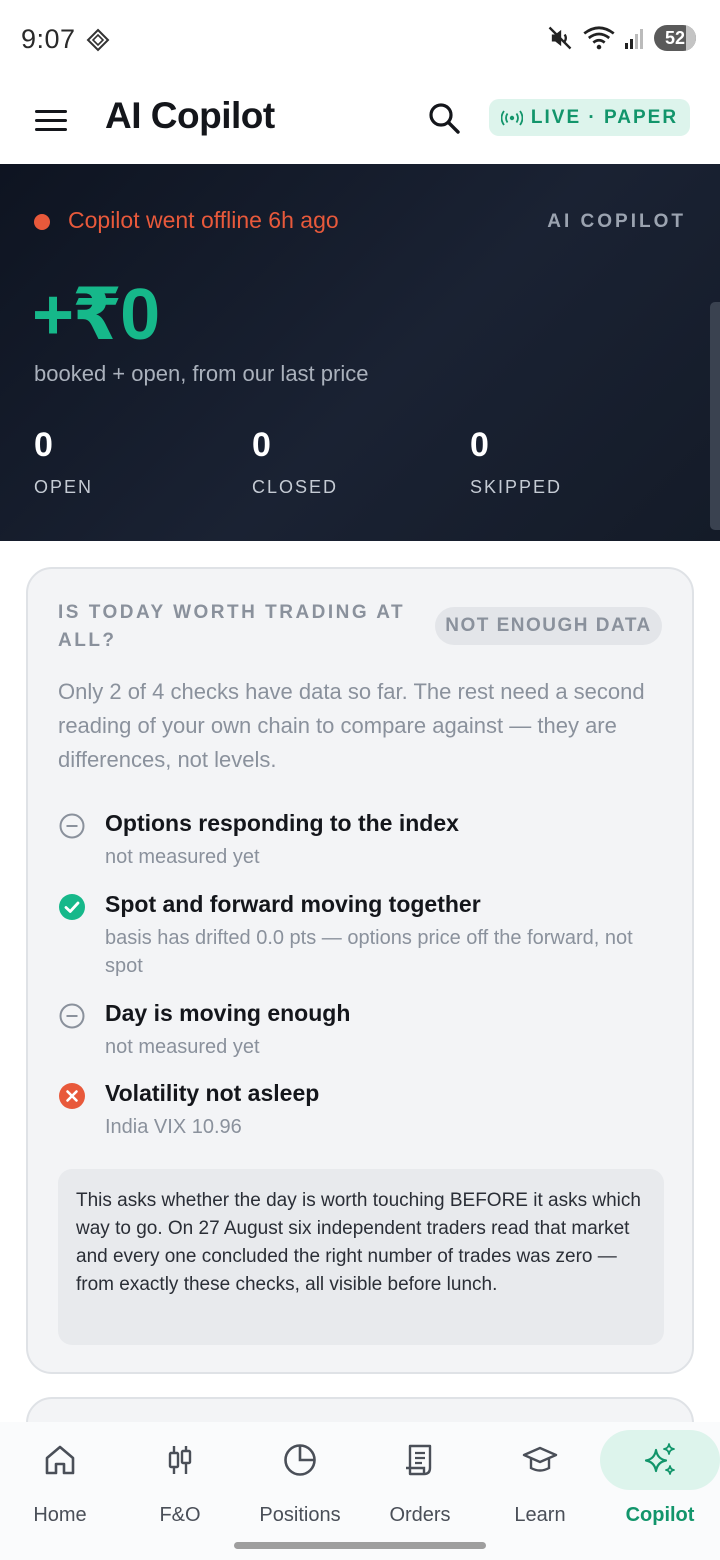 This screenshot has height=1560, width=720. Describe the element at coordinates (60, 1460) in the screenshot. I see `home-icon` at that location.